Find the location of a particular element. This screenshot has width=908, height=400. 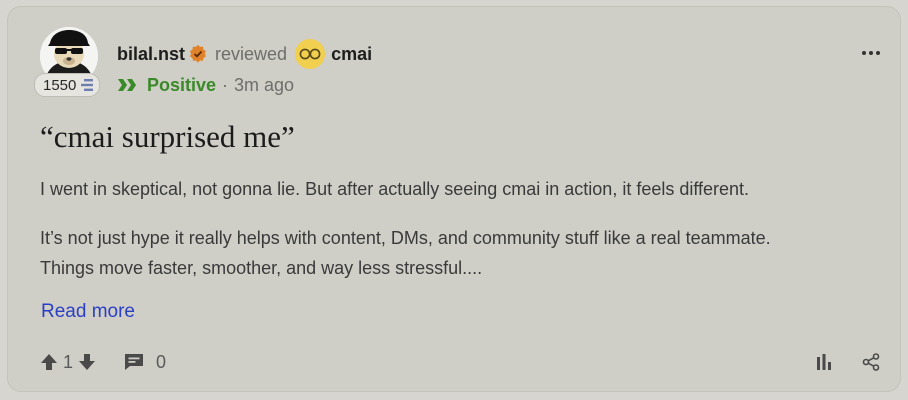

verified-seal-icon is located at coordinates (198, 54).